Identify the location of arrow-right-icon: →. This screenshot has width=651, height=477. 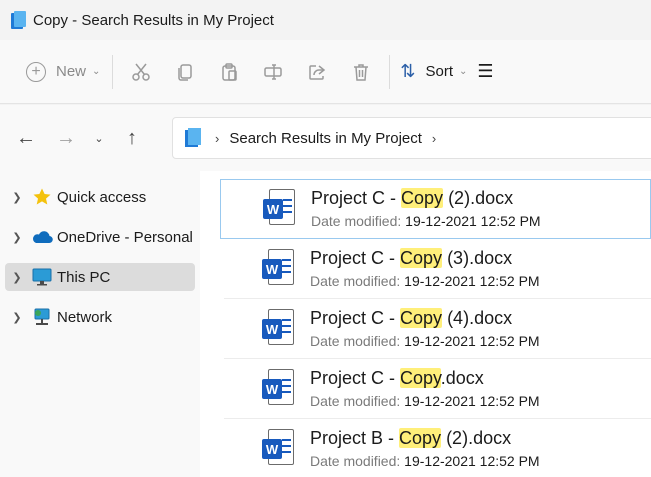
(66, 137).